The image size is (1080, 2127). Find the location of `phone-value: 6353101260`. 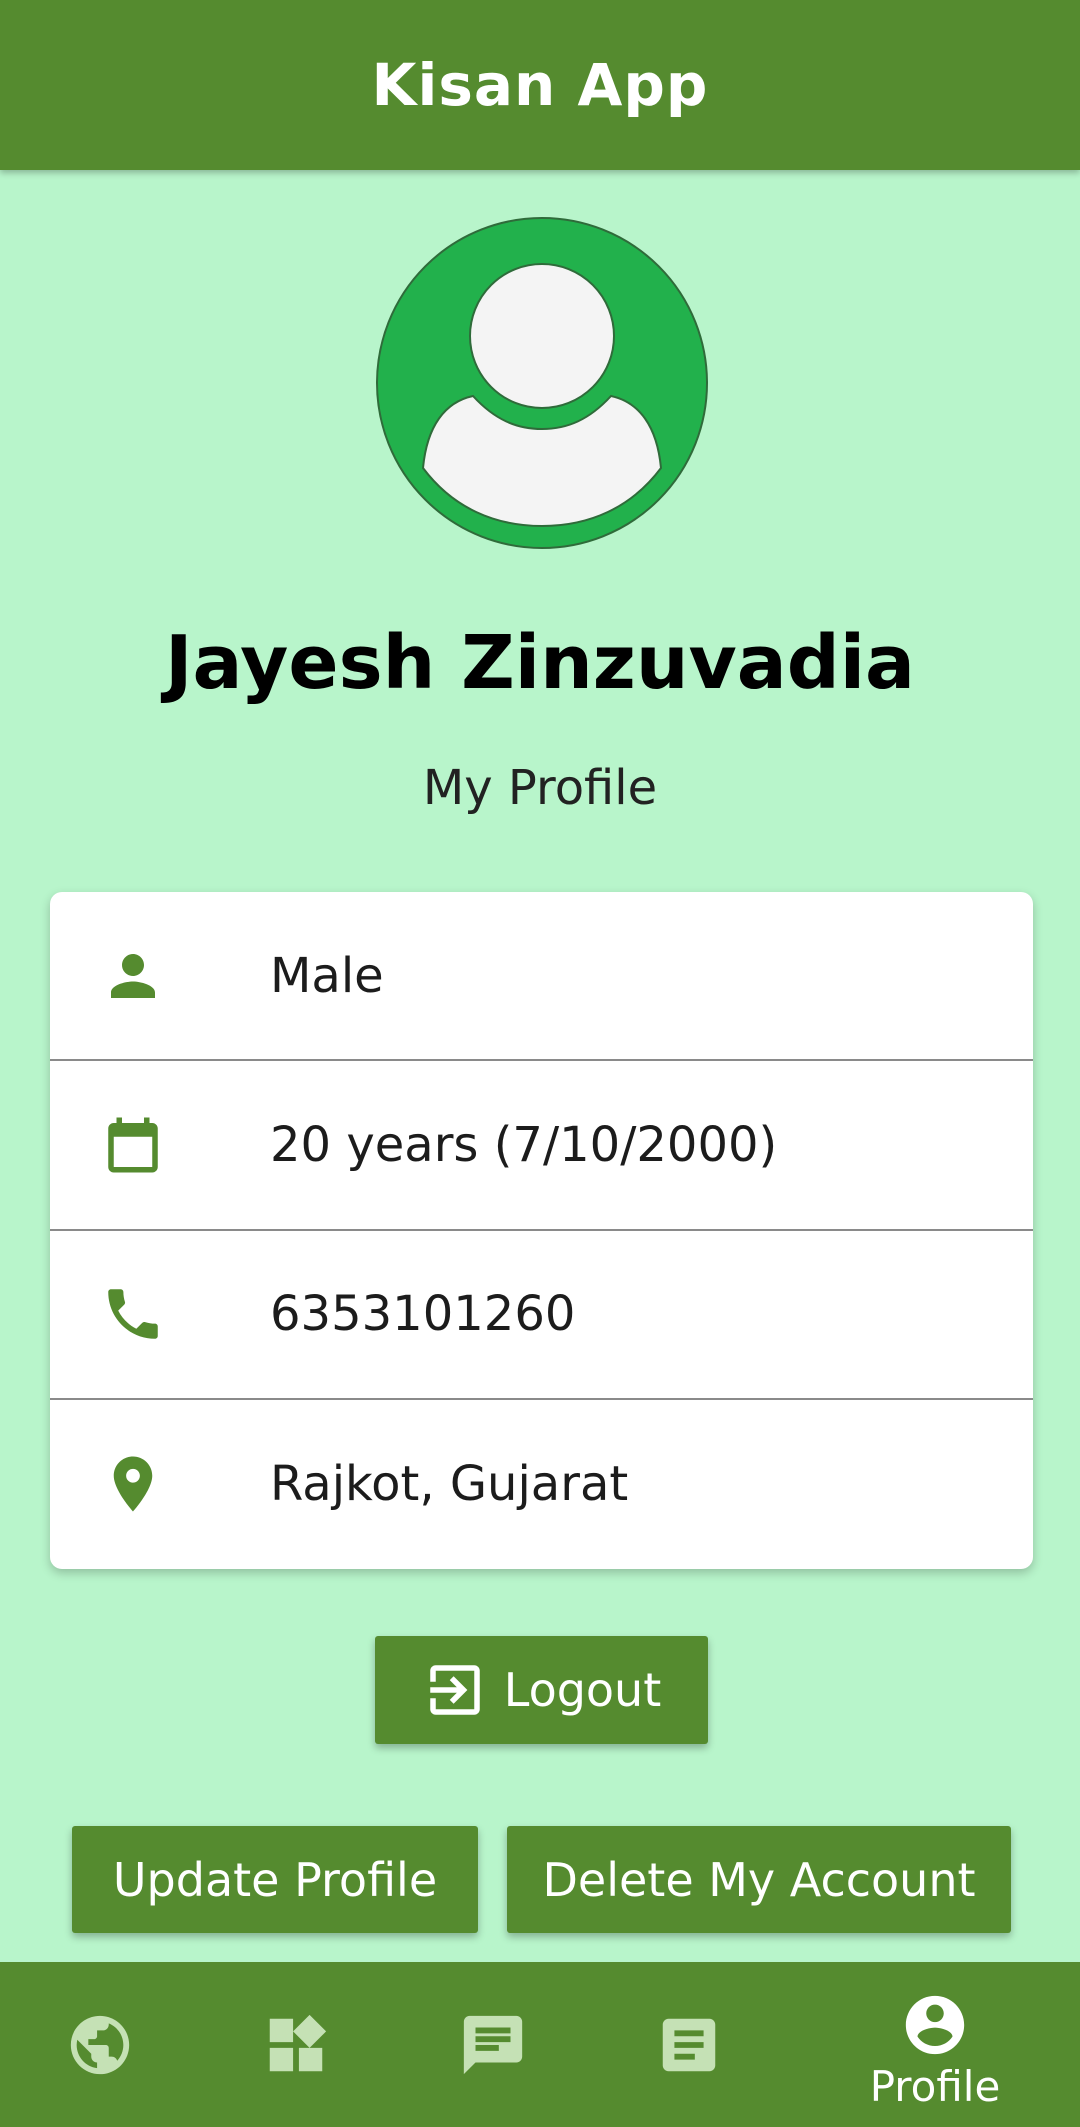

phone-value: 6353101260 is located at coordinates (423, 1314).